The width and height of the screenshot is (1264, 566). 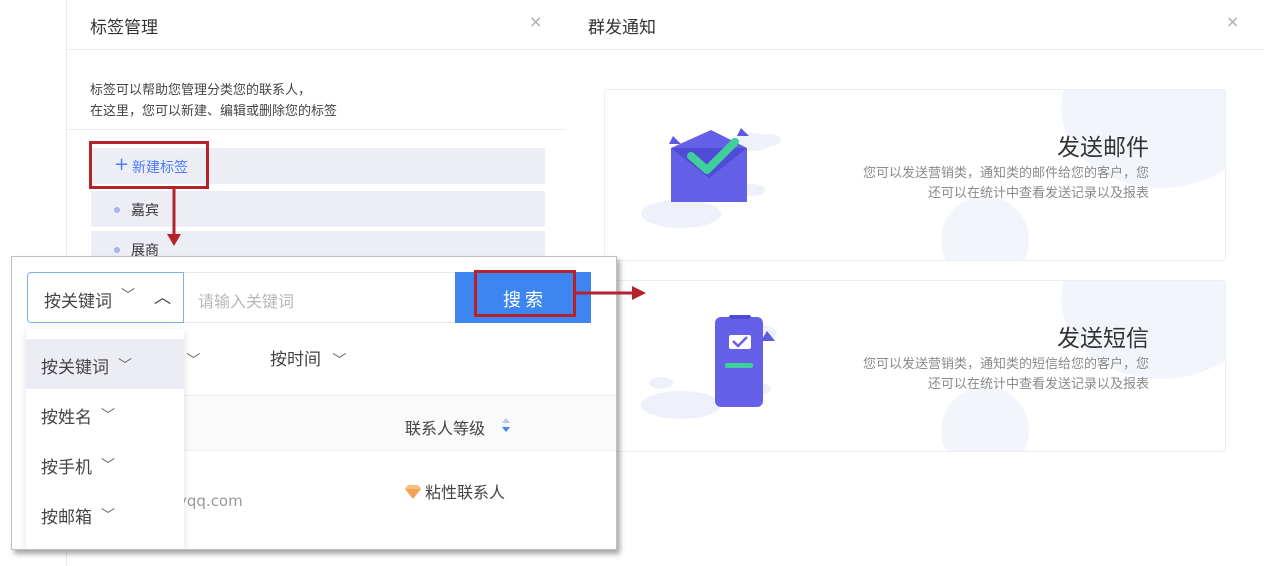 I want to click on dropdown-option-name: 按姓名 ﹀, so click(x=105, y=414).